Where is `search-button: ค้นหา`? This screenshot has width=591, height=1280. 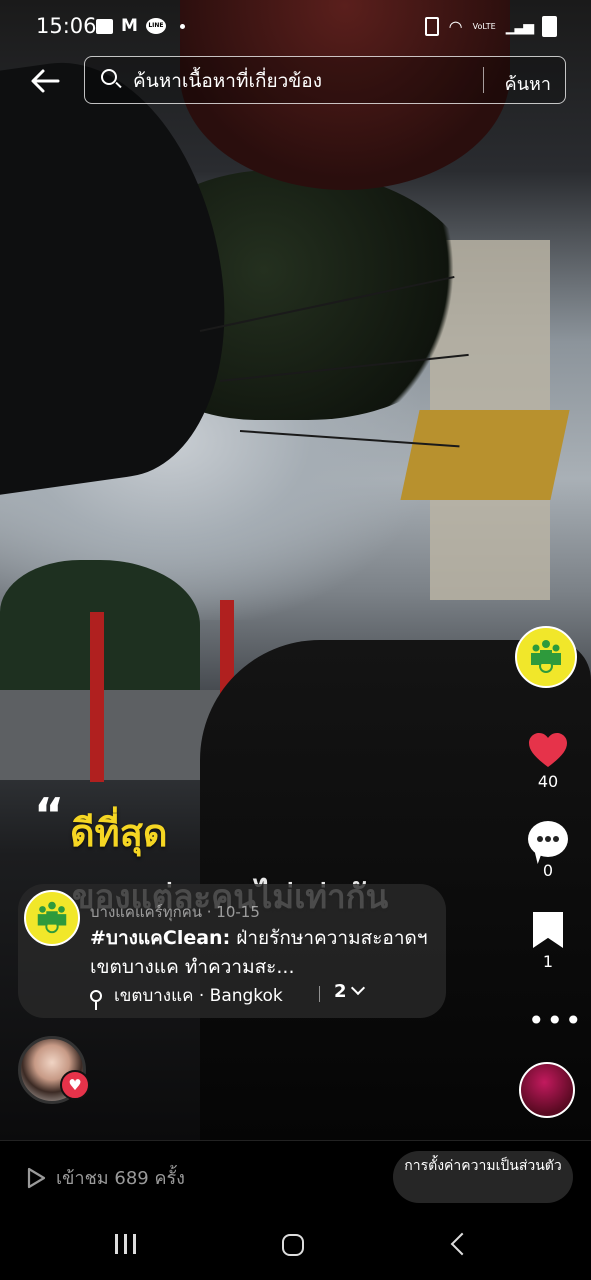 search-button: ค้นหา is located at coordinates (528, 83).